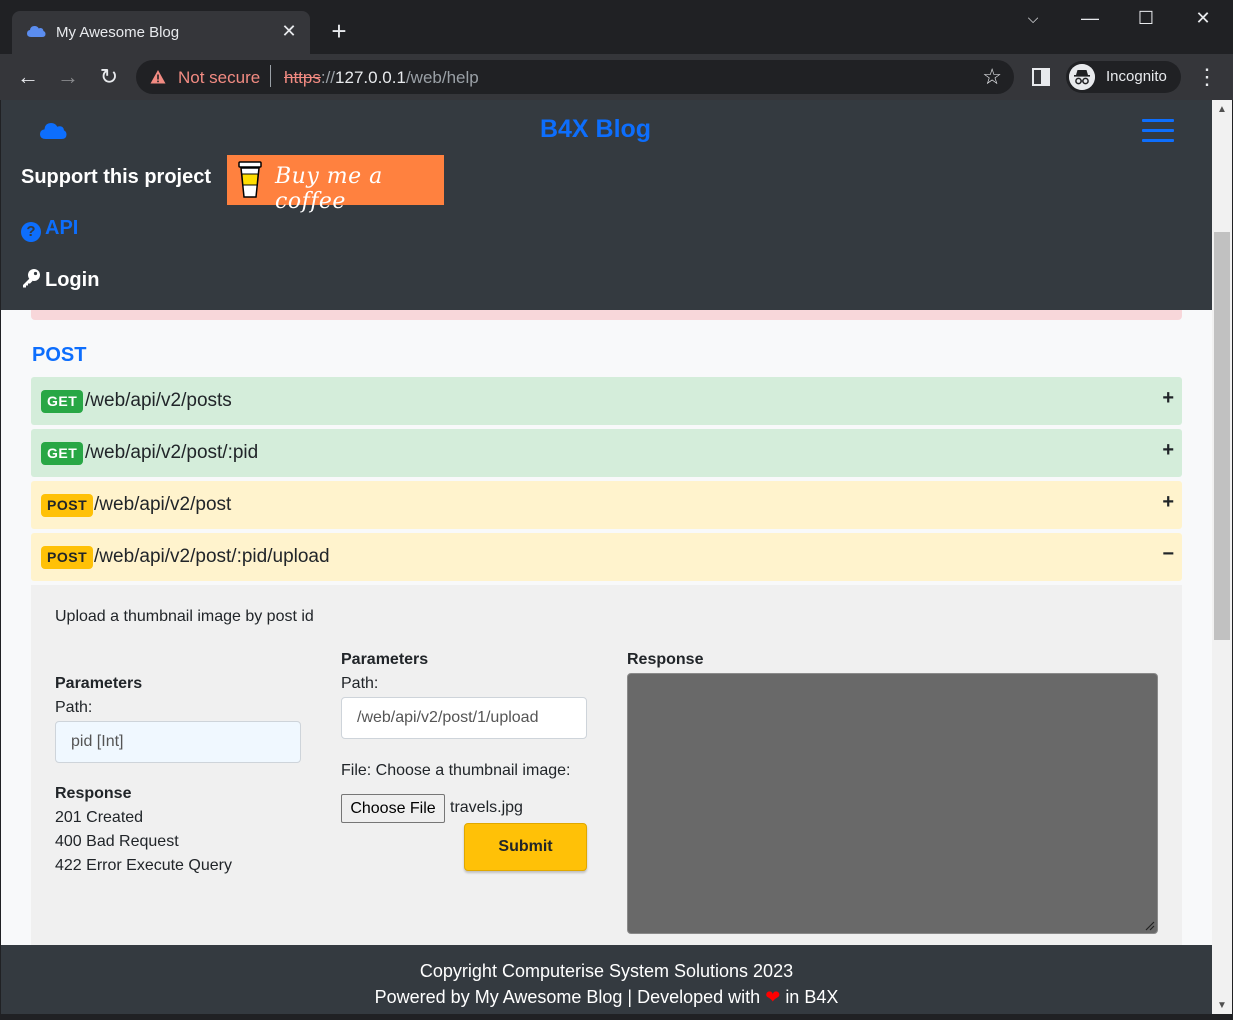 This screenshot has width=1233, height=1020. Describe the element at coordinates (1090, 20) in the screenshot. I see `minimize-icon: —` at that location.